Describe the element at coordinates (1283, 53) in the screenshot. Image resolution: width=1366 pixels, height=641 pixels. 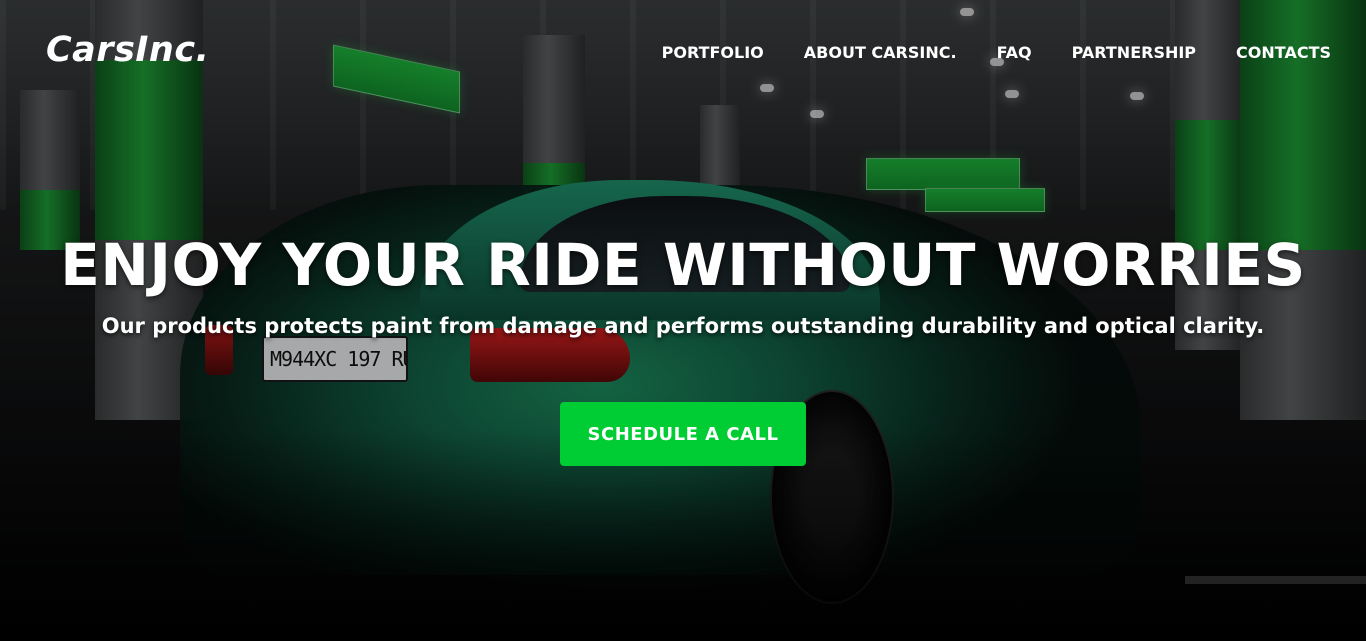
I see `nav-link-contacts: CONTACTS` at that location.